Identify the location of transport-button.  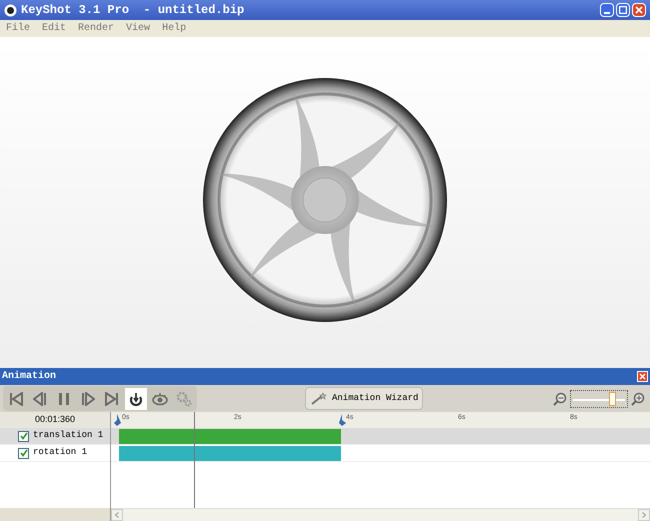
(136, 399).